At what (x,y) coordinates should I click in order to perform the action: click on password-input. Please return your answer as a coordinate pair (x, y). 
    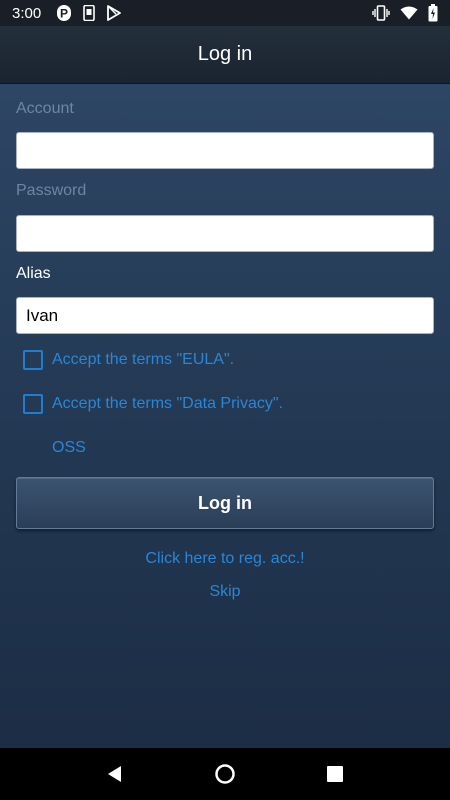
    Looking at the image, I should click on (225, 233).